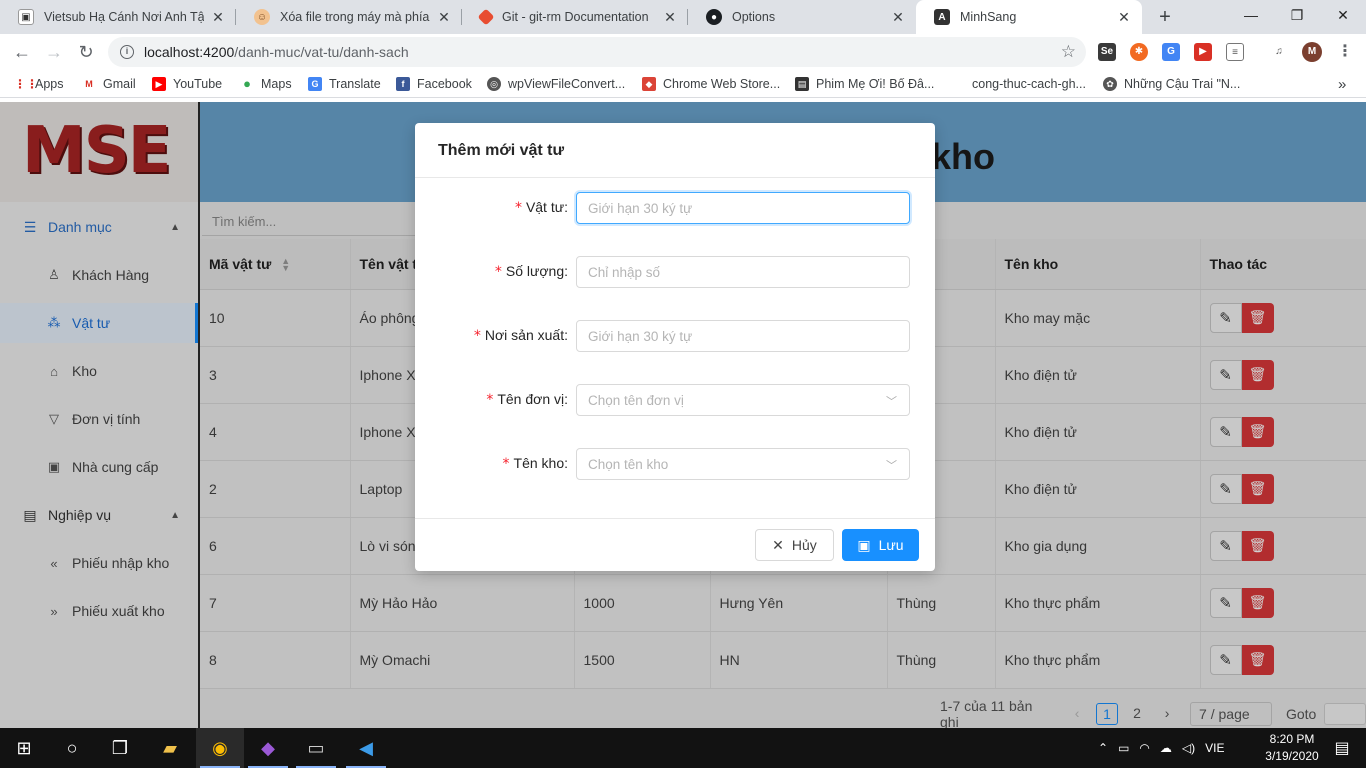  Describe the element at coordinates (109, 84) in the screenshot. I see `bookmark-gmail: M Gmail` at that location.